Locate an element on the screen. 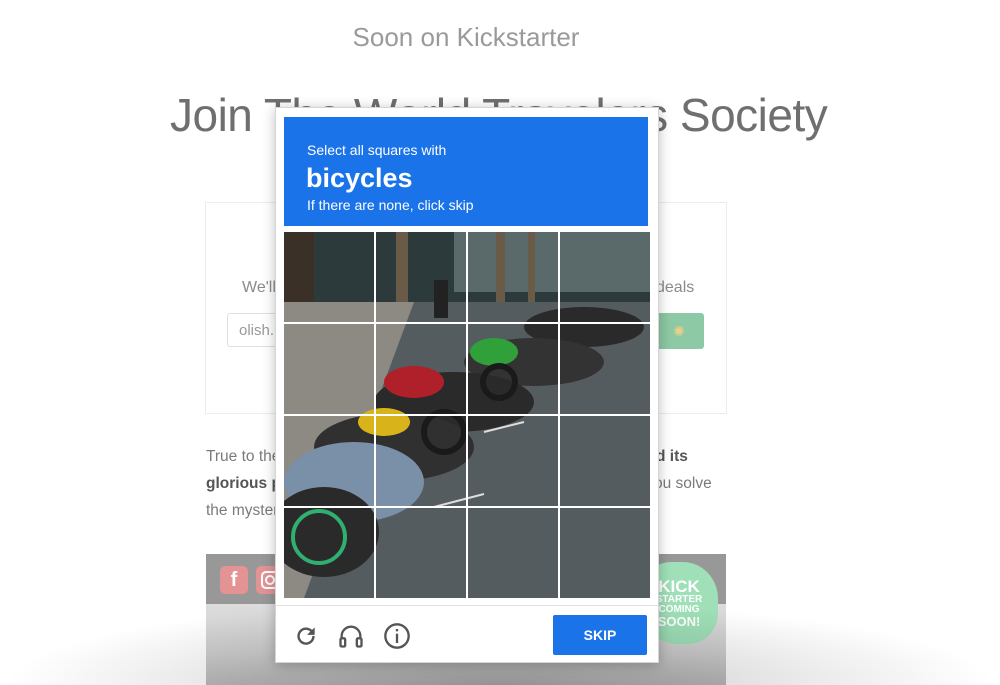  subscribe-button: ✺ is located at coordinates (679, 331).